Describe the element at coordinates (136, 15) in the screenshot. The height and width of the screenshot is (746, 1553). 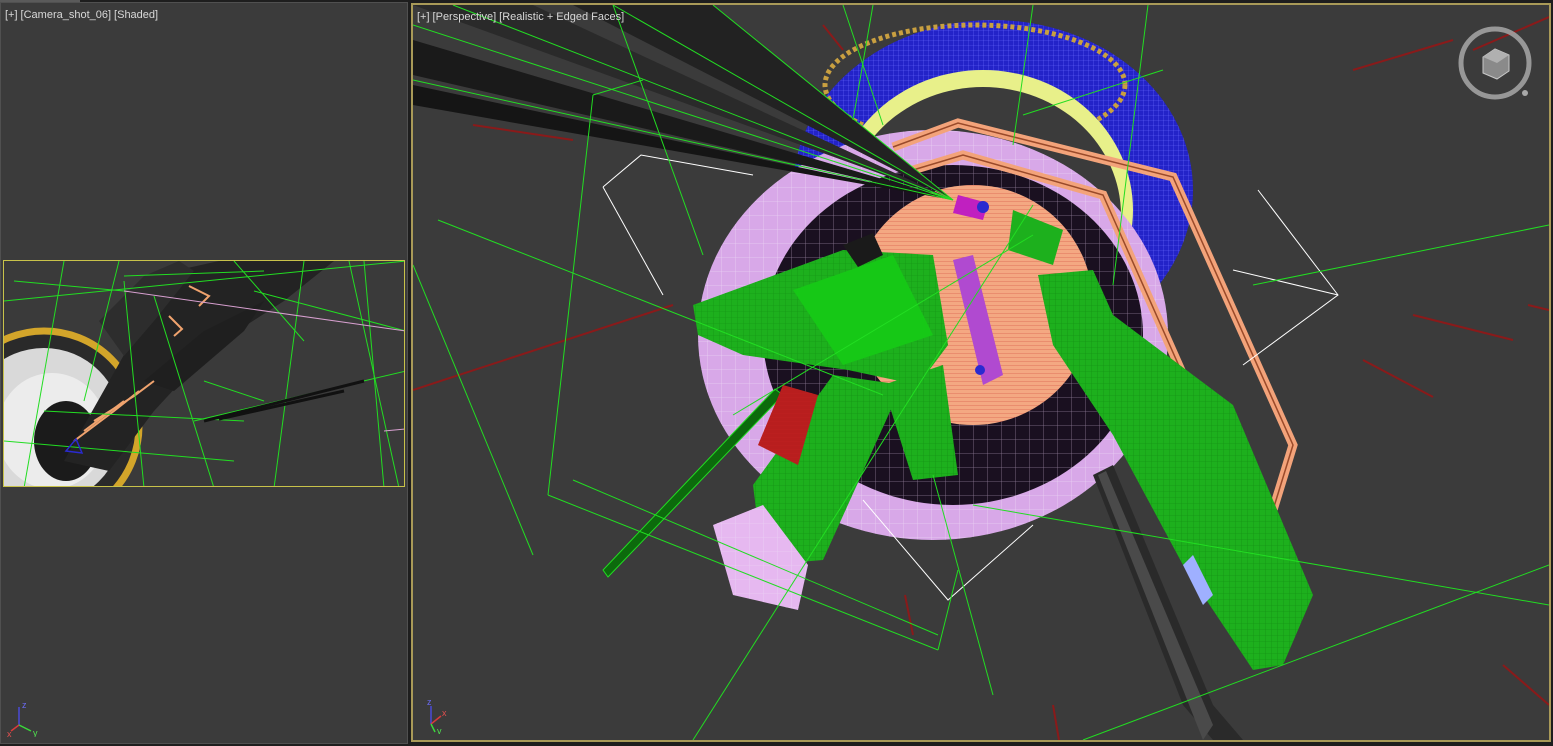
I see `viewport-shading-label: [Shaded]` at that location.